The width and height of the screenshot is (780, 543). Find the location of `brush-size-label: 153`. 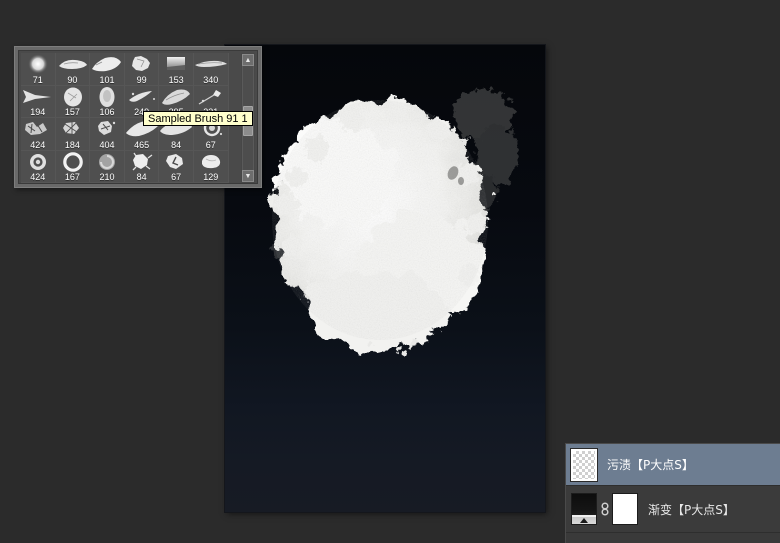

brush-size-label: 153 is located at coordinates (176, 79).